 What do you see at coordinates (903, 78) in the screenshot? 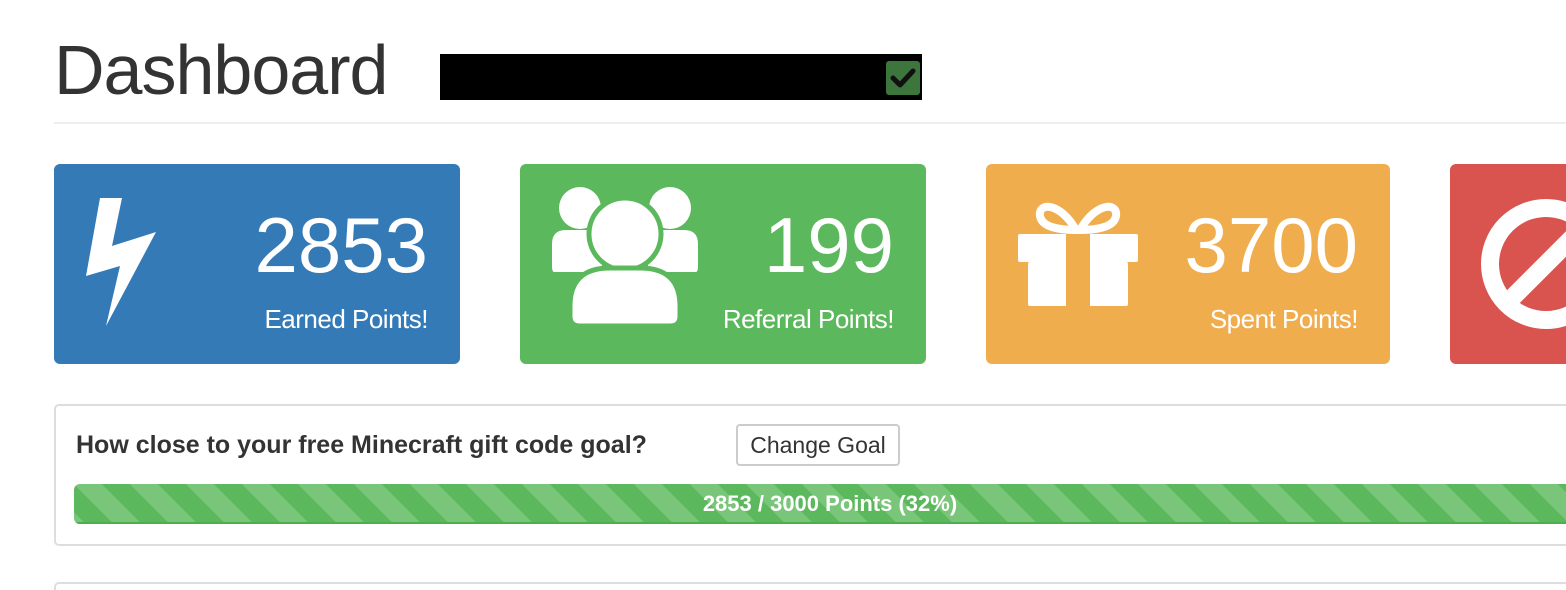
I see `check-square-icon` at bounding box center [903, 78].